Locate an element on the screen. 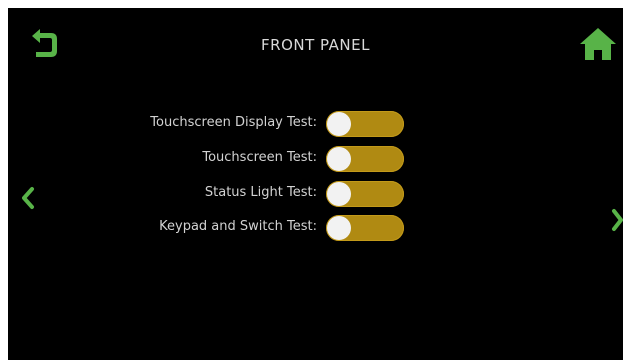 The height and width of the screenshot is (360, 623). test-label: Keypad and Switch Test: is located at coordinates (238, 226).